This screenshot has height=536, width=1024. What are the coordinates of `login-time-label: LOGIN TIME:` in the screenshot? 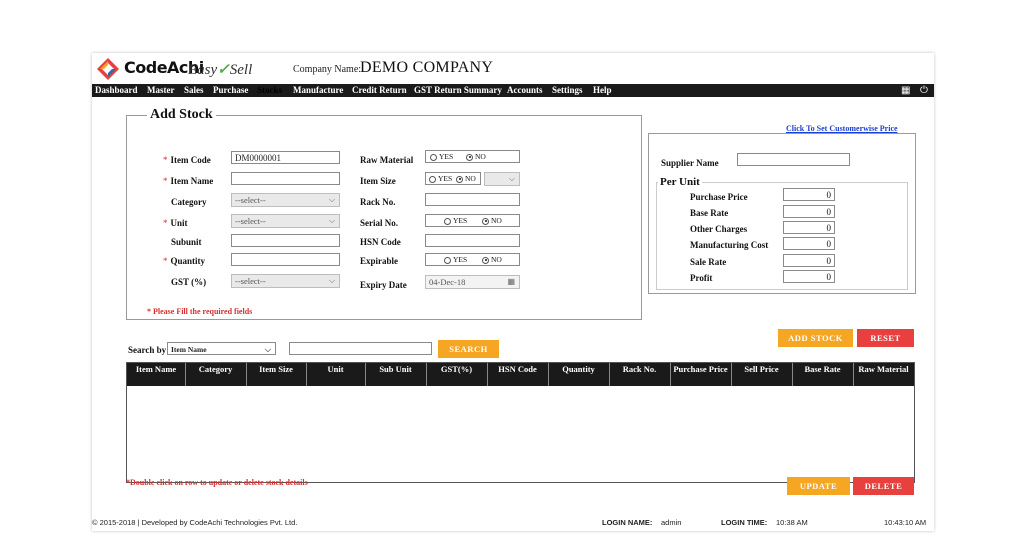 It's located at (744, 522).